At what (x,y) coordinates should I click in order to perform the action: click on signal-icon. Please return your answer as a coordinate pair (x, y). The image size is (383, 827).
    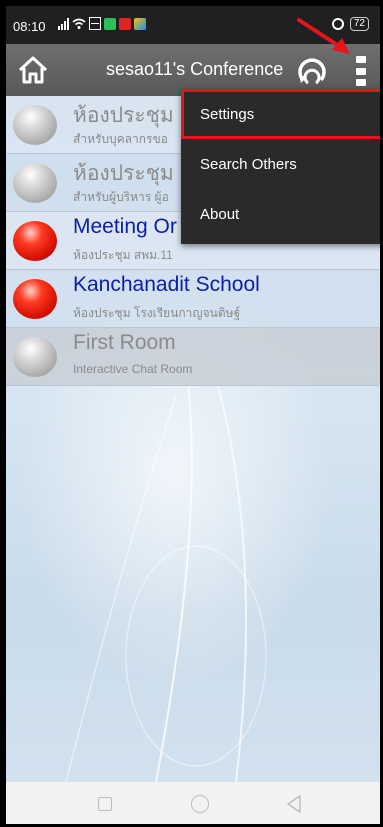
    Looking at the image, I should click on (63, 24).